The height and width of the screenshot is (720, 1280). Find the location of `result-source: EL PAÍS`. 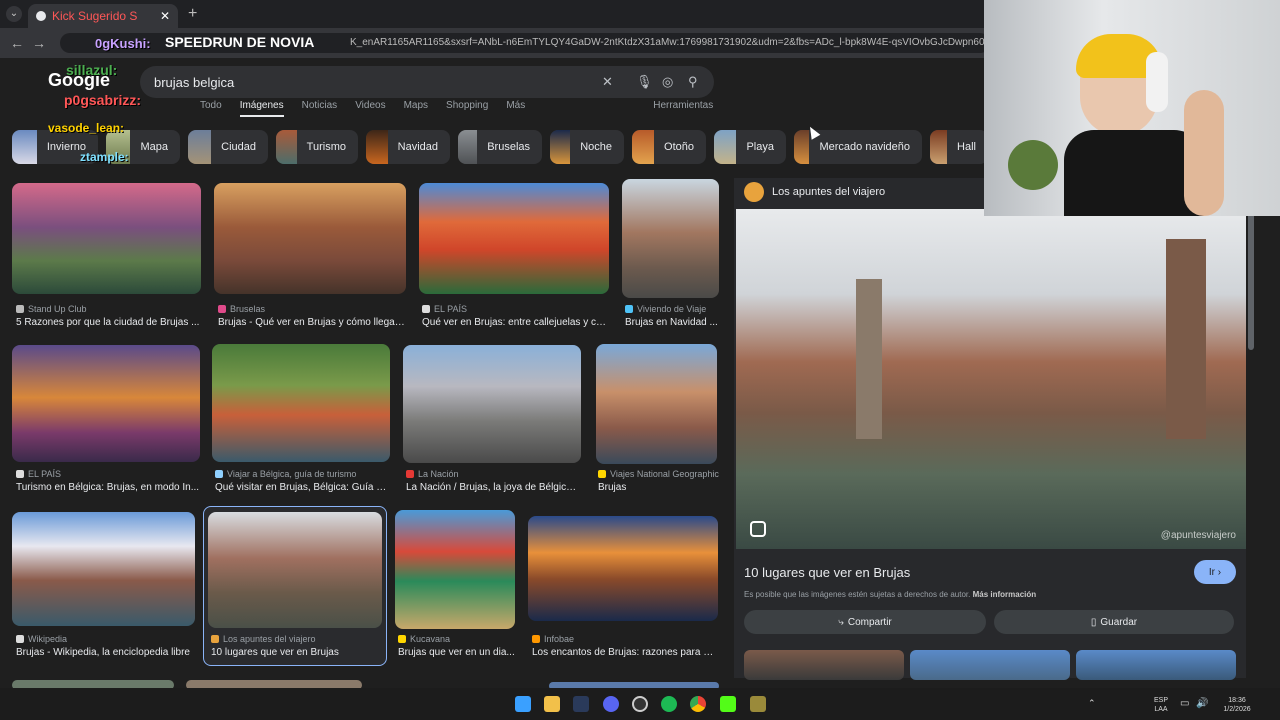

result-source: EL PAÍS is located at coordinates (444, 309).